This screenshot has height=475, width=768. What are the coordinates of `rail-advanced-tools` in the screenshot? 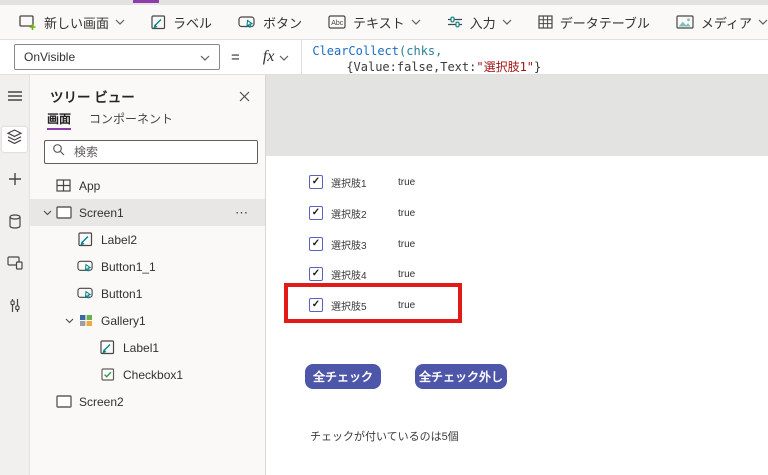 It's located at (14, 307).